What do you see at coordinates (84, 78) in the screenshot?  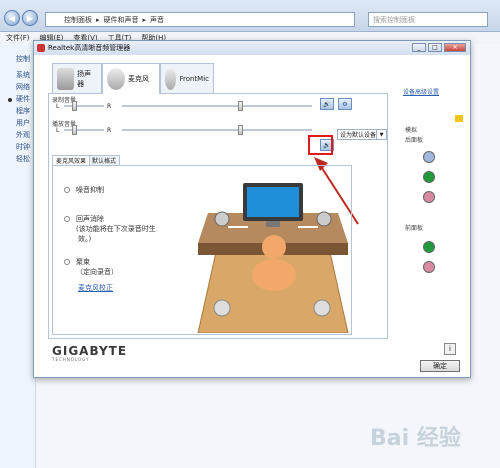 I see `tab-speakers-label: 扬声器` at bounding box center [84, 78].